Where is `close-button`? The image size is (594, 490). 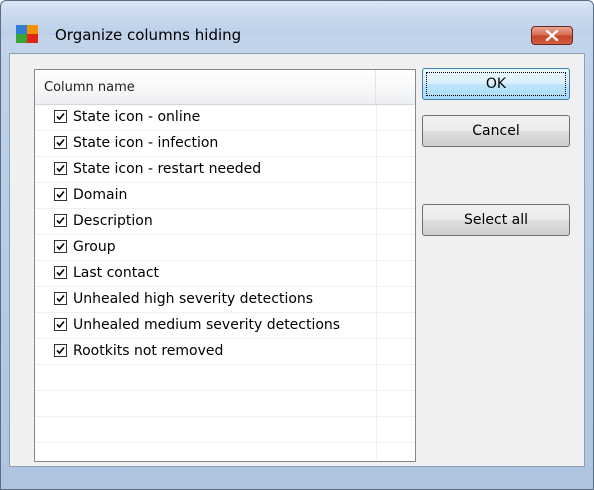 close-button is located at coordinates (552, 35).